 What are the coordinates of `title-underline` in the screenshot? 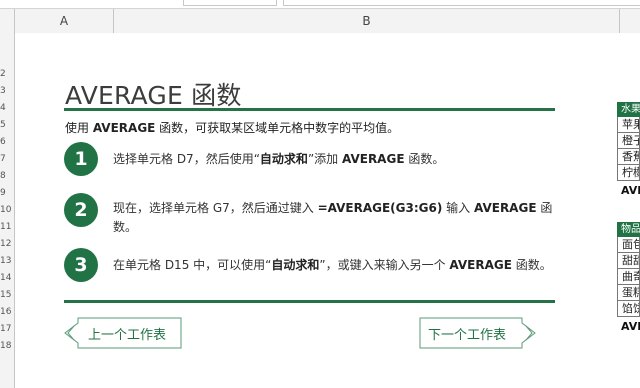 It's located at (309, 109).